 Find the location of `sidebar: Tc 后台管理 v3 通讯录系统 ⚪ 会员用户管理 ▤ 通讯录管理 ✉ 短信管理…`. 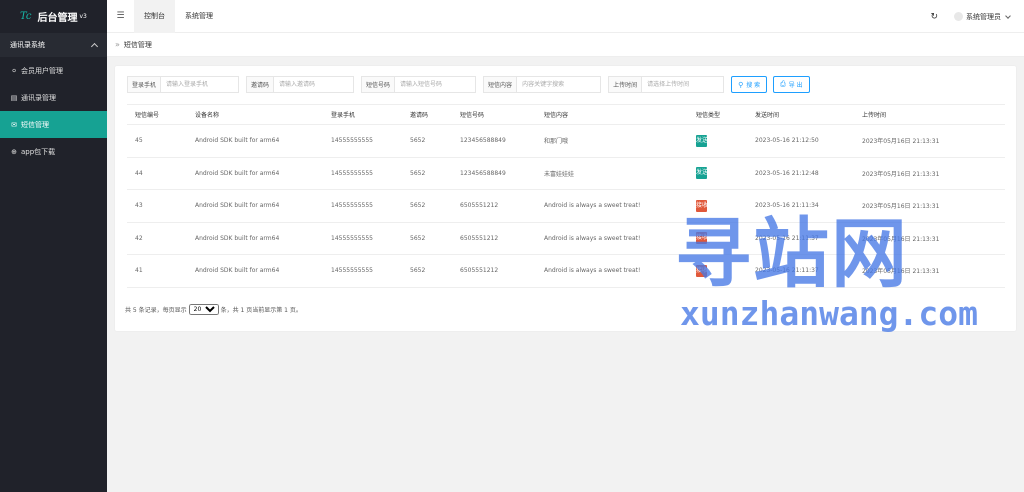

sidebar: Tc 后台管理 v3 通讯录系统 ⚪ 会员用户管理 ▤ 通讯录管理 ✉ 短信管理… is located at coordinates (53, 246).